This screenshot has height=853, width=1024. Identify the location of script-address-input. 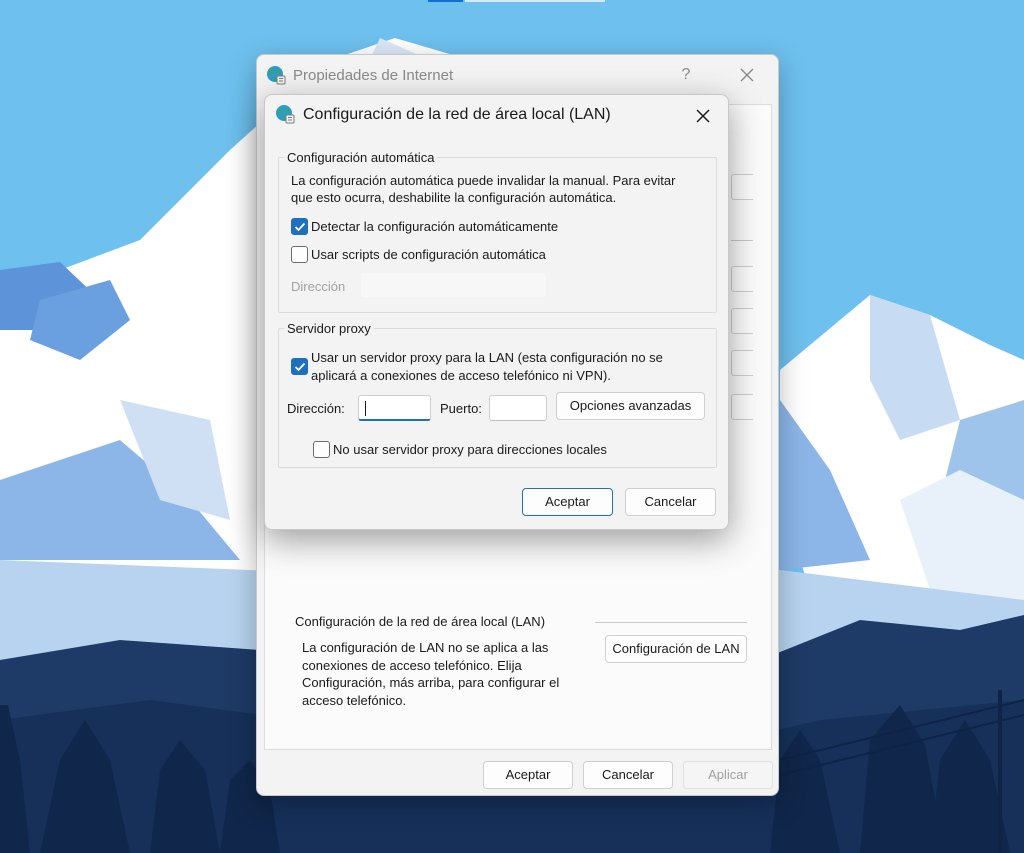
(453, 285).